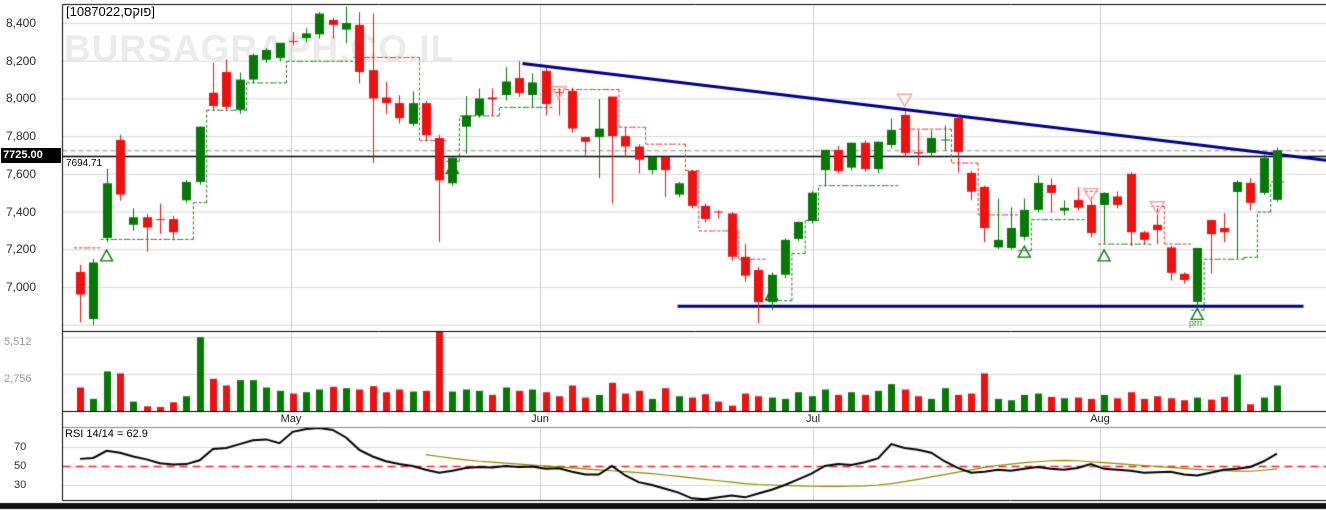 The width and height of the screenshot is (1326, 510). I want to click on symbol-title: [1087022,פוקס], so click(110, 11).